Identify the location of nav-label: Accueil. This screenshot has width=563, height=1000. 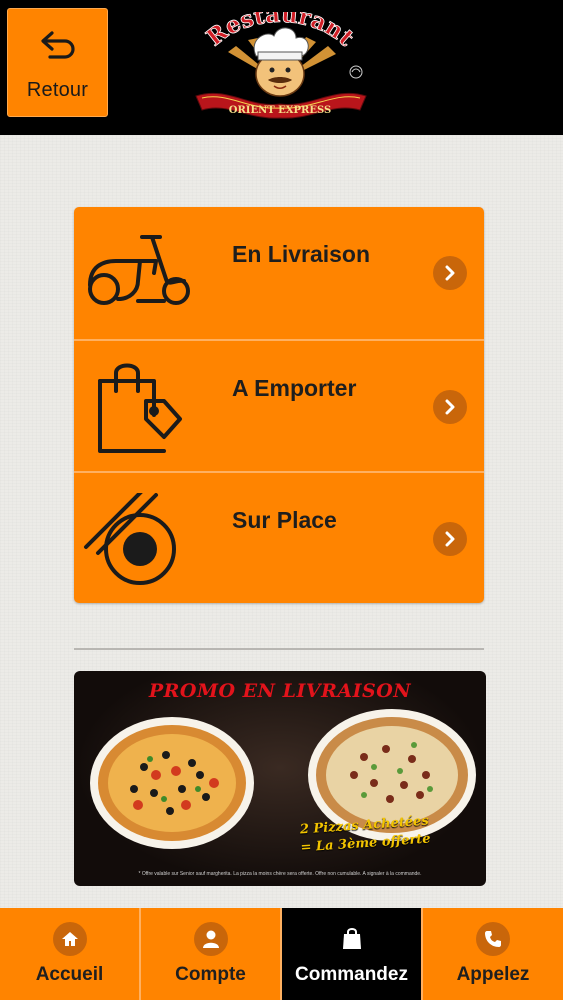
(69, 974).